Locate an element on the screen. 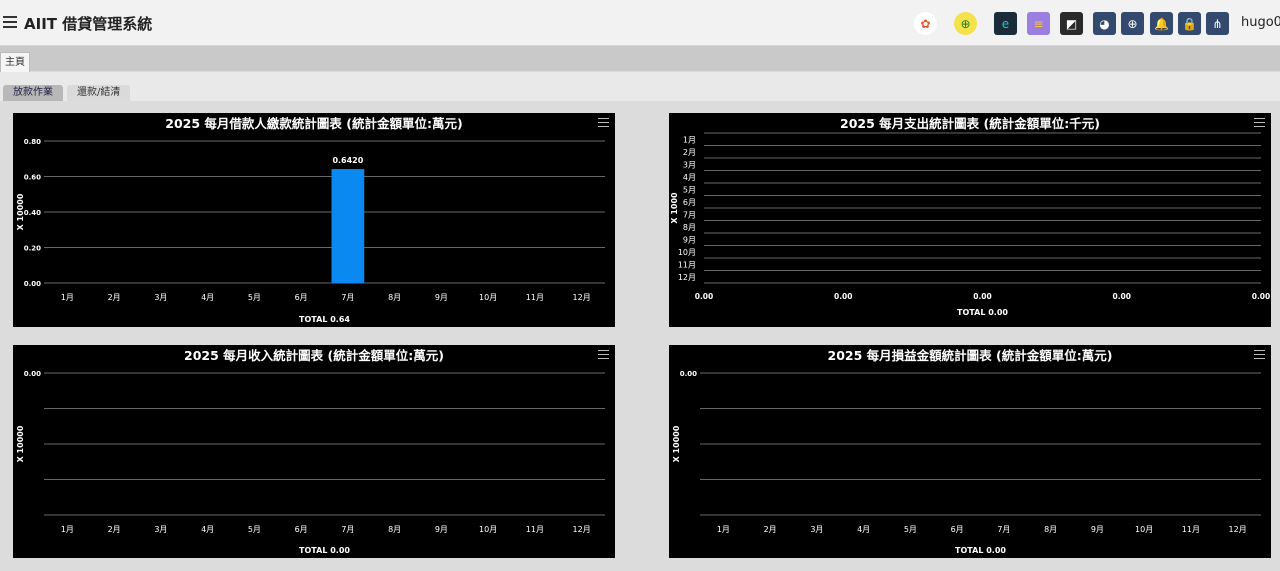 This screenshot has height=571, width=1280. chart-title: 2025 每月借款人繳款統計圖表 (統計金額單位:萬元) is located at coordinates (313, 123).